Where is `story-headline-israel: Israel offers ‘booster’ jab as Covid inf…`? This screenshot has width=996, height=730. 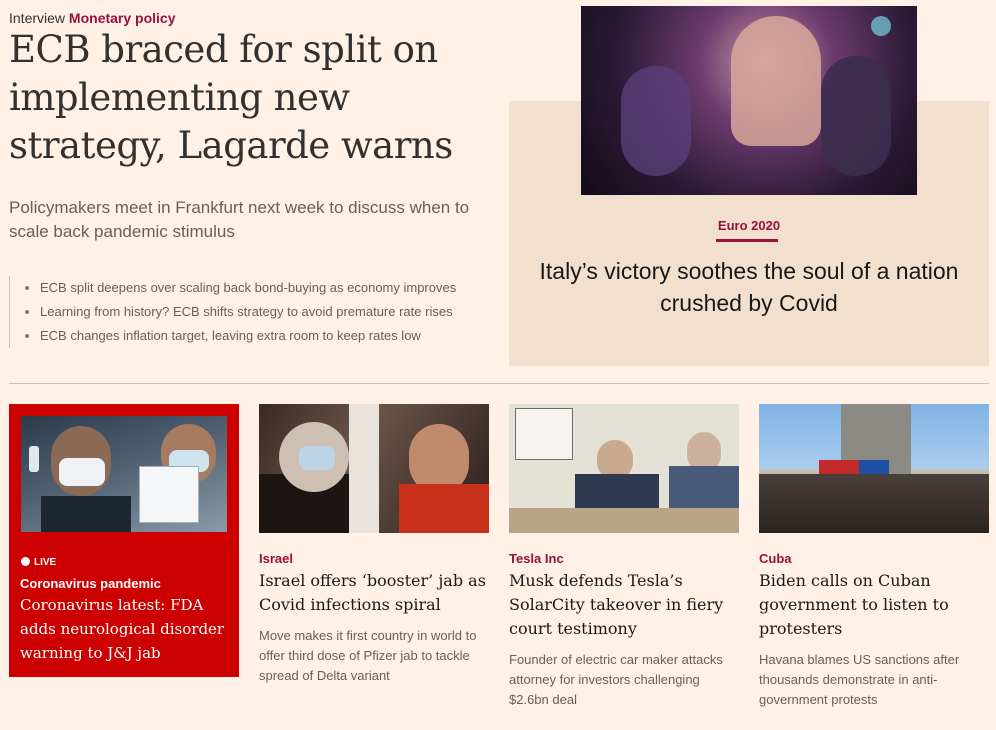
story-headline-israel: Israel offers ‘booster’ jab as Covid inf… is located at coordinates (374, 593).